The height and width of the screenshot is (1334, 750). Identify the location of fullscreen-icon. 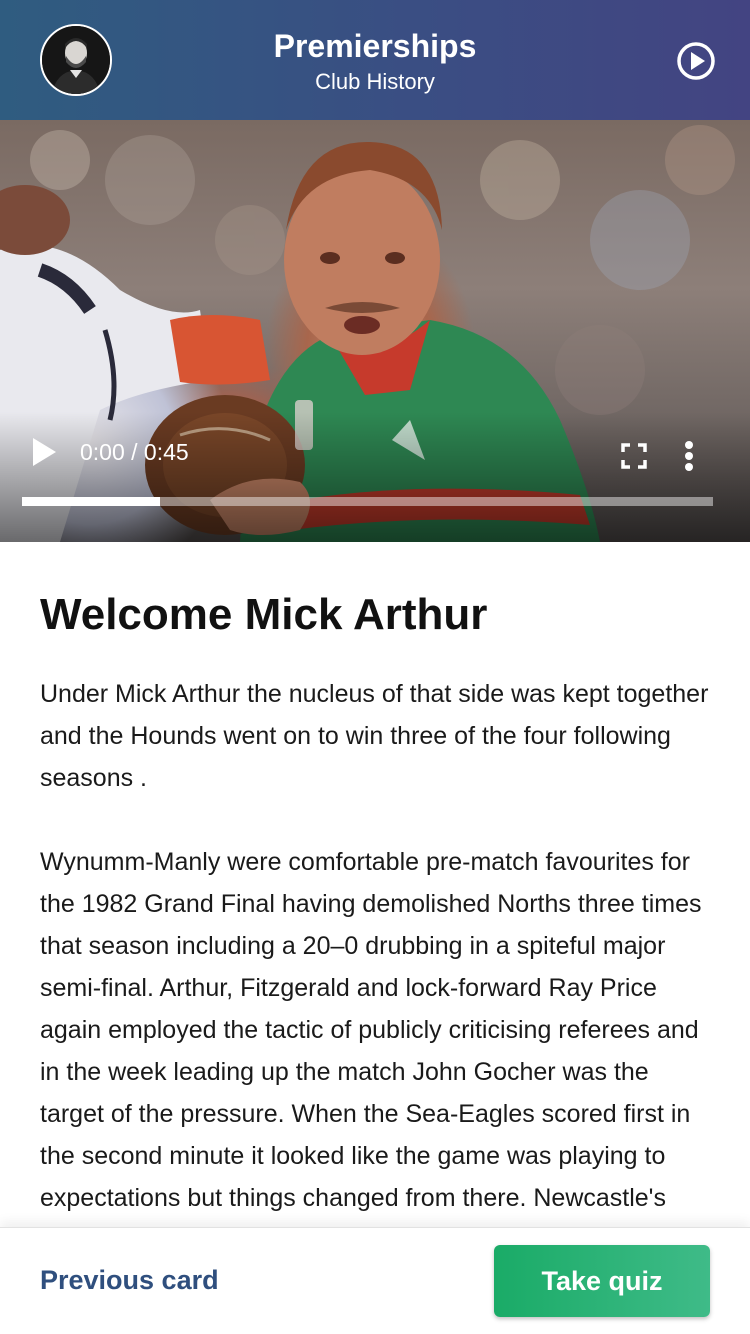
(634, 456).